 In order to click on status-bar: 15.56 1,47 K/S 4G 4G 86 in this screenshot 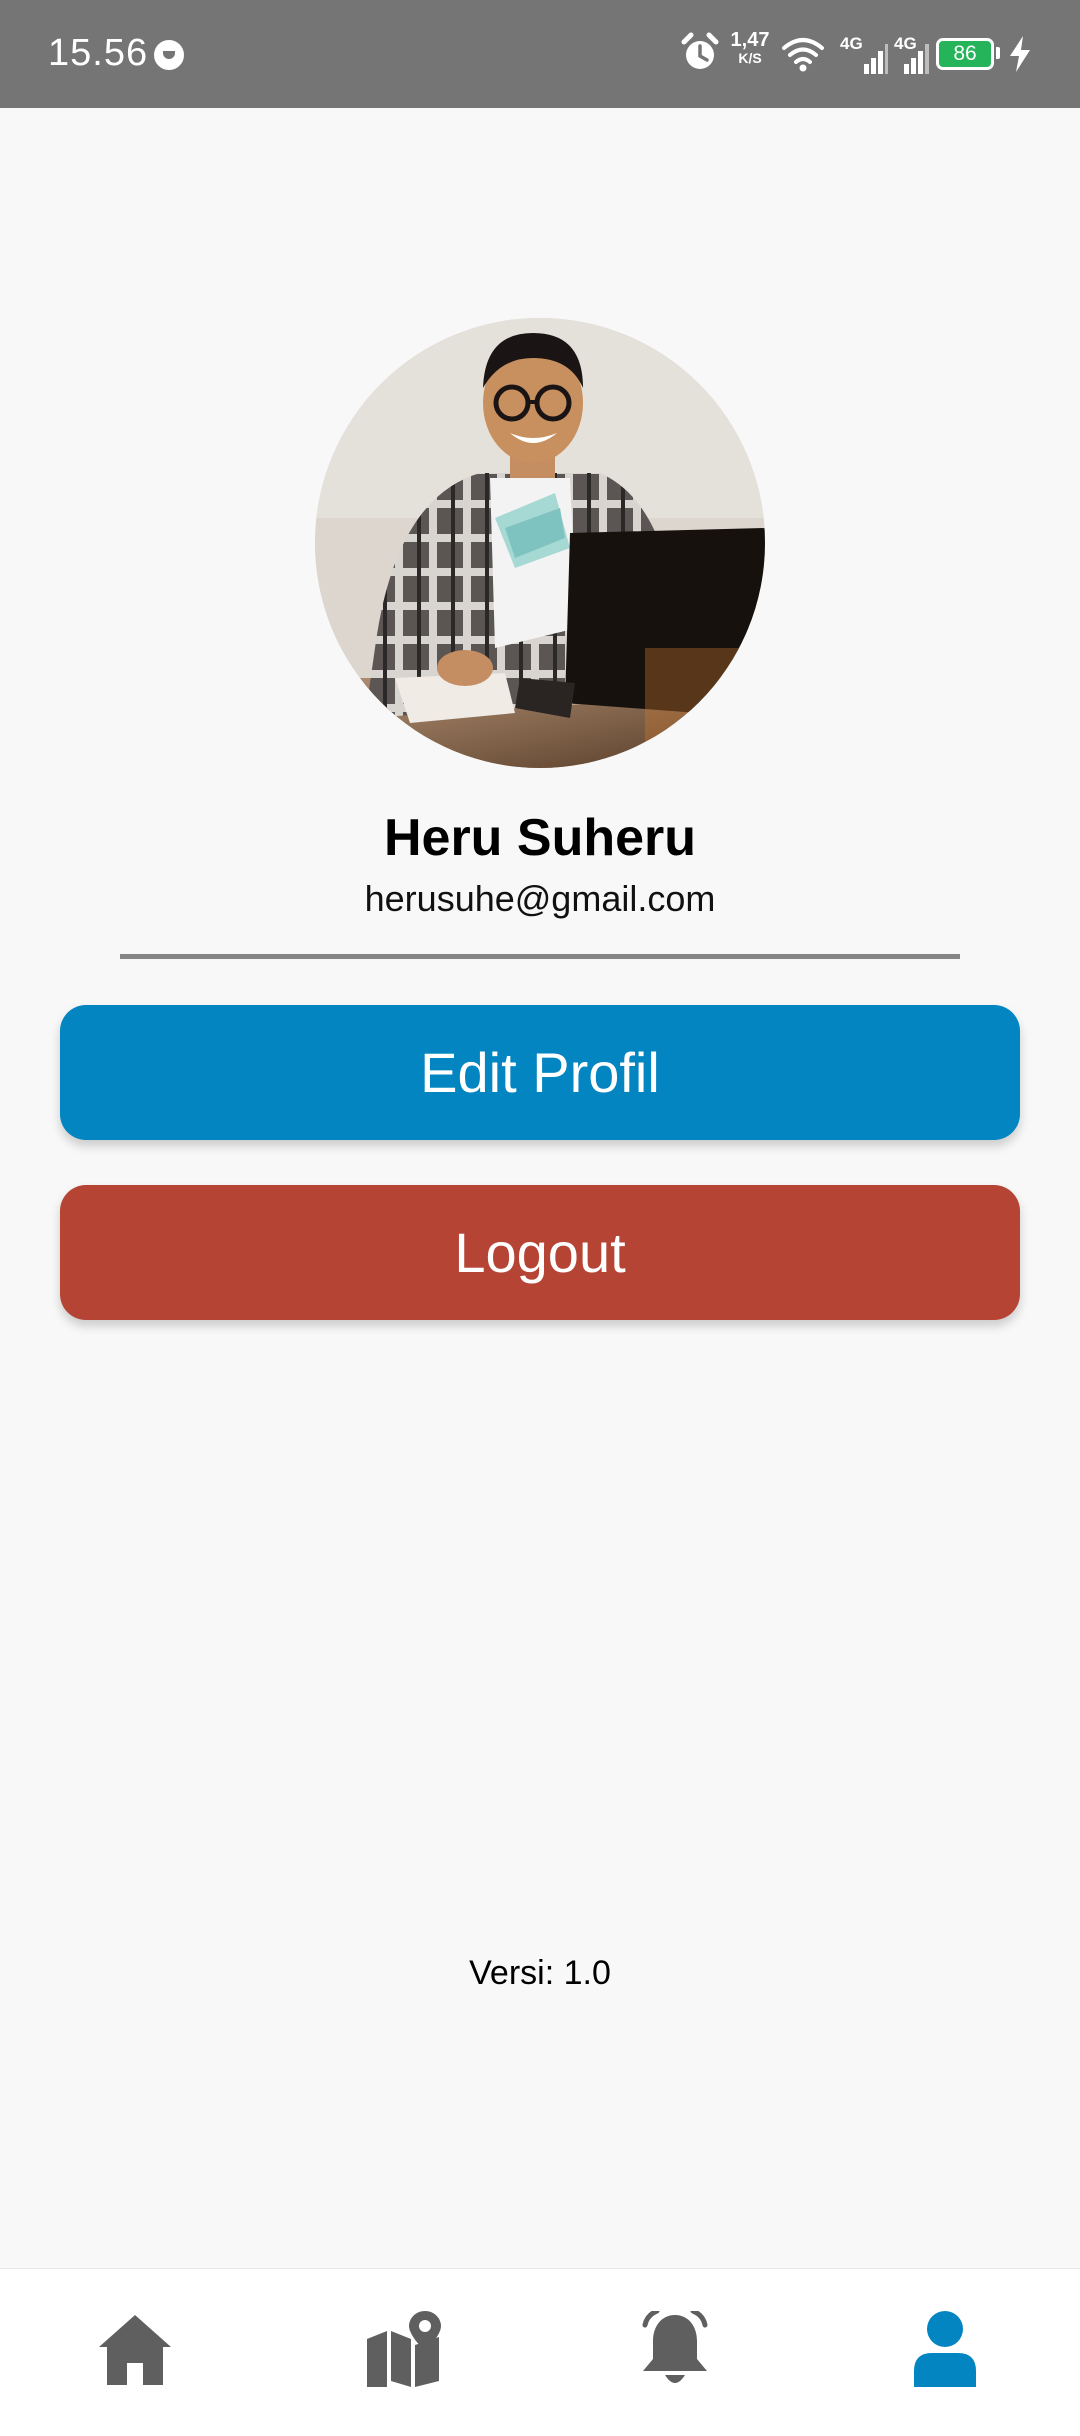, I will do `click(540, 54)`.